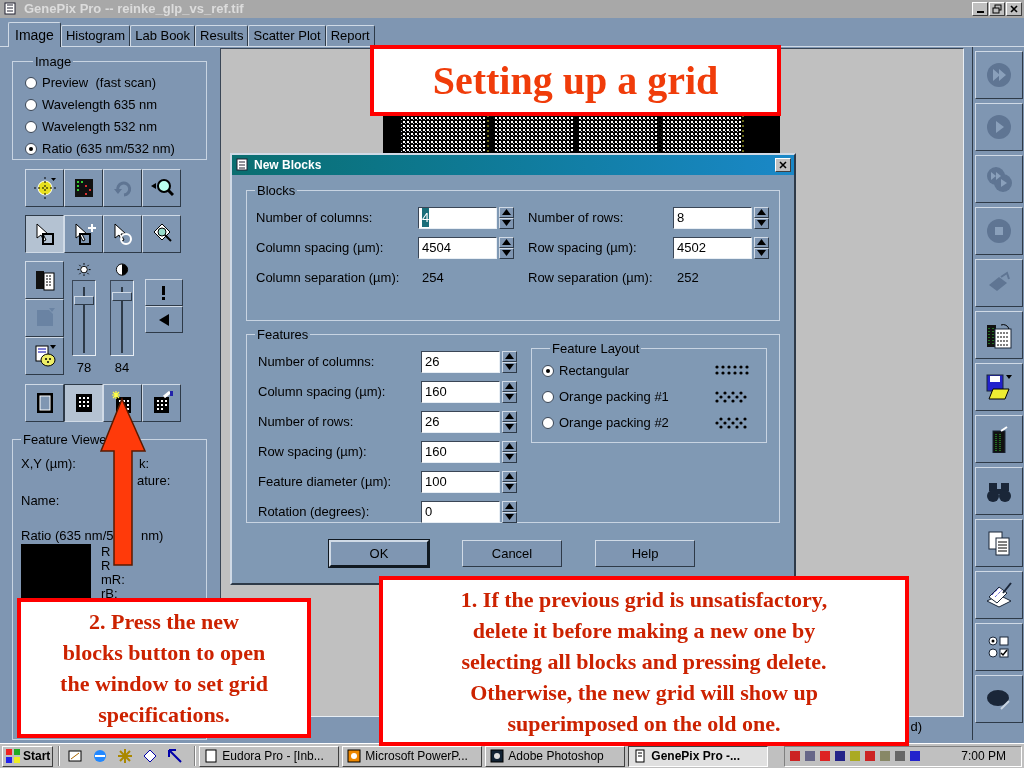 This screenshot has width=1024, height=768. What do you see at coordinates (320, 247) in the screenshot?
I see `field-label: Column spacing (µm):` at bounding box center [320, 247].